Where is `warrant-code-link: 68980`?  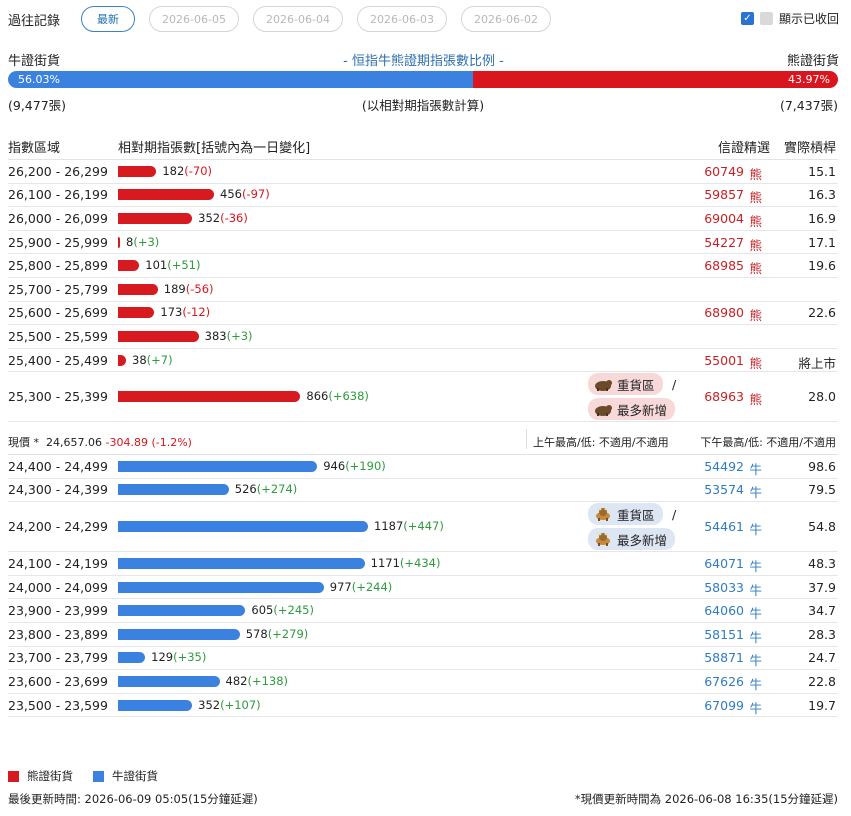
warrant-code-link: 68980 is located at coordinates (724, 312).